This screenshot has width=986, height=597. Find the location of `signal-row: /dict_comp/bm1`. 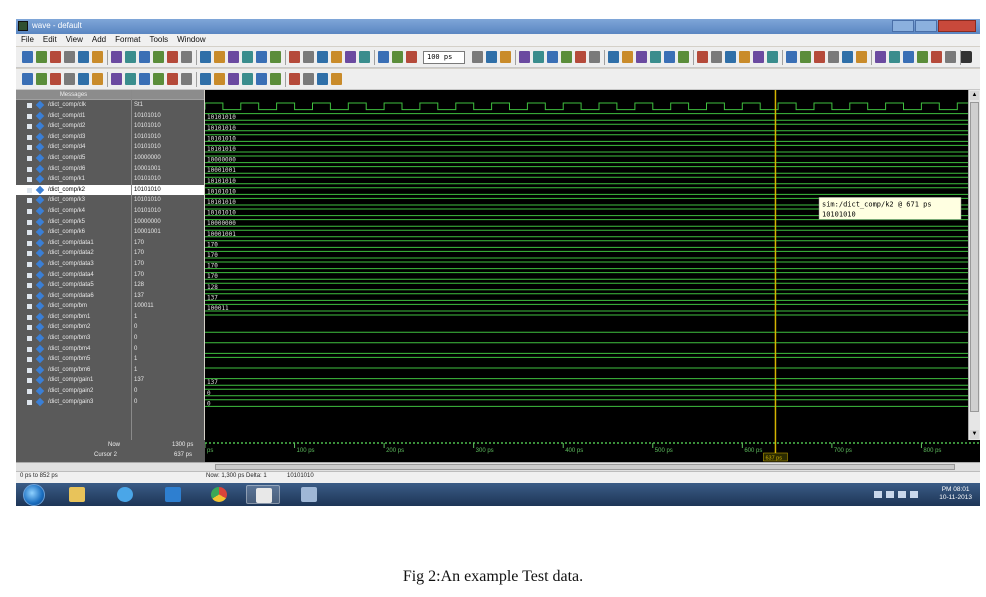

signal-row: /dict_comp/bm1 is located at coordinates (73, 317).